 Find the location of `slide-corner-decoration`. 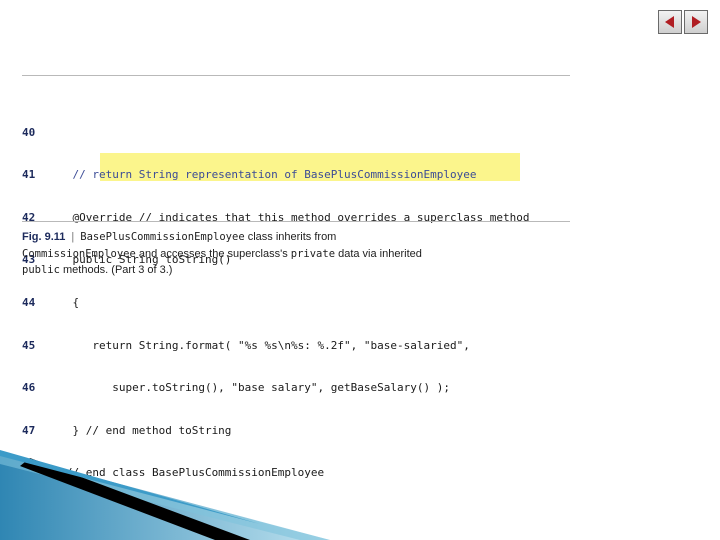

slide-corner-decoration is located at coordinates (165, 495).